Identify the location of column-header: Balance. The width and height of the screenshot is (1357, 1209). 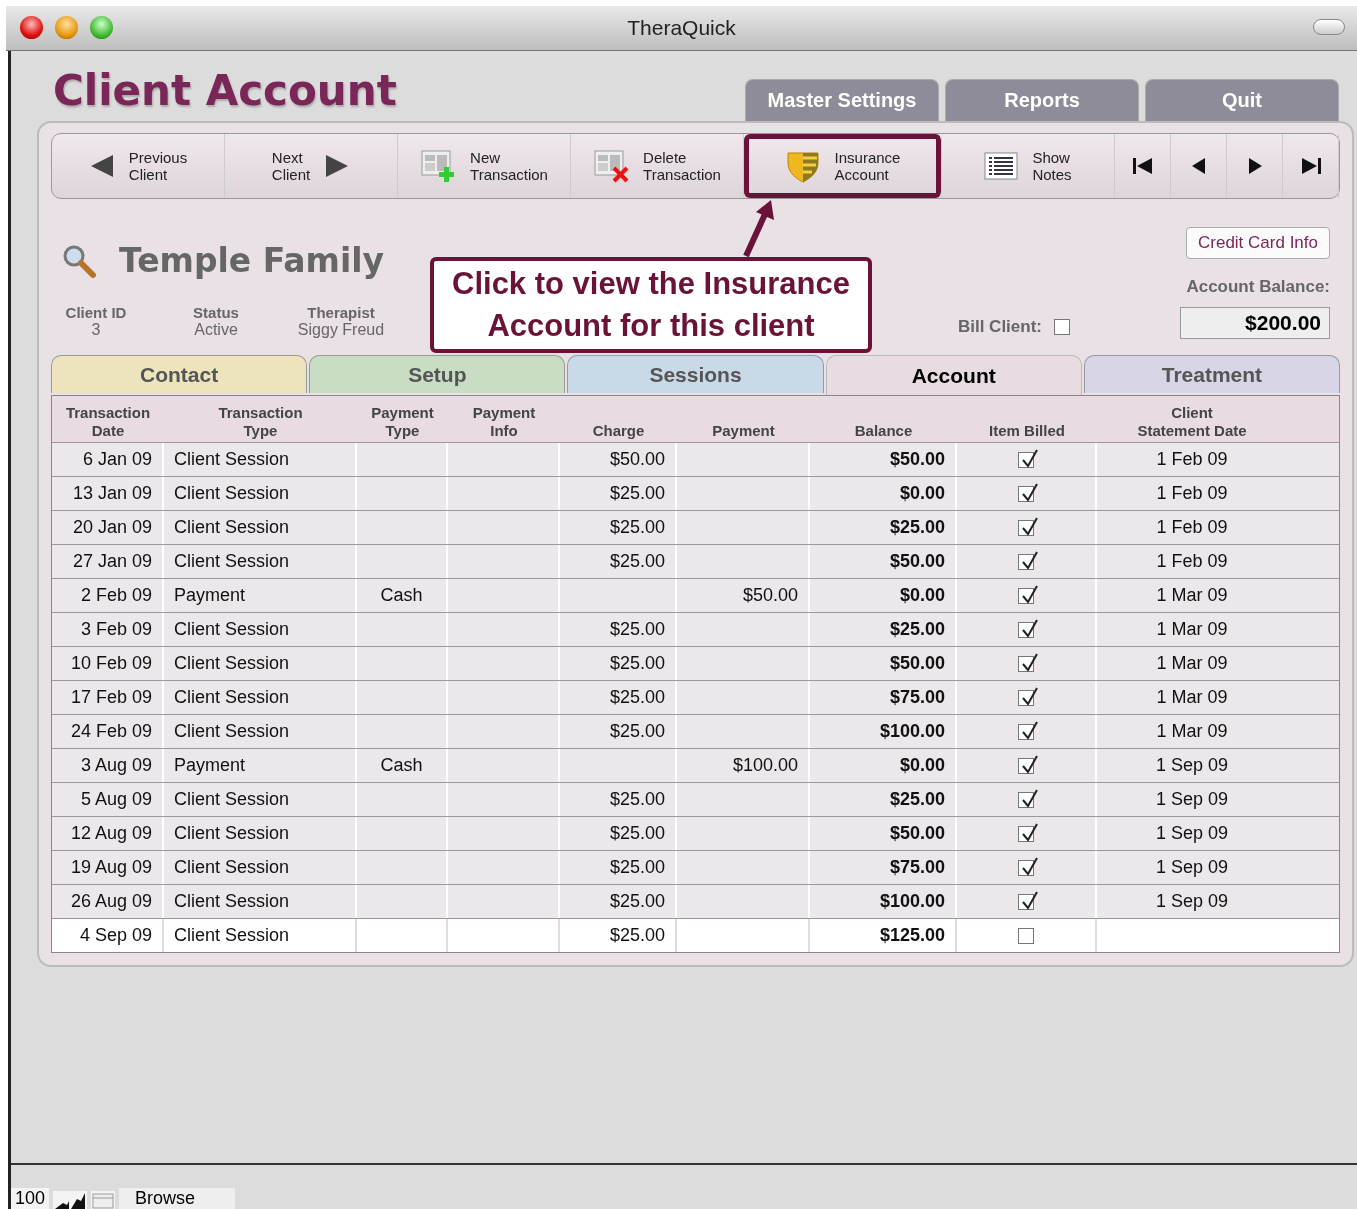
(883, 431).